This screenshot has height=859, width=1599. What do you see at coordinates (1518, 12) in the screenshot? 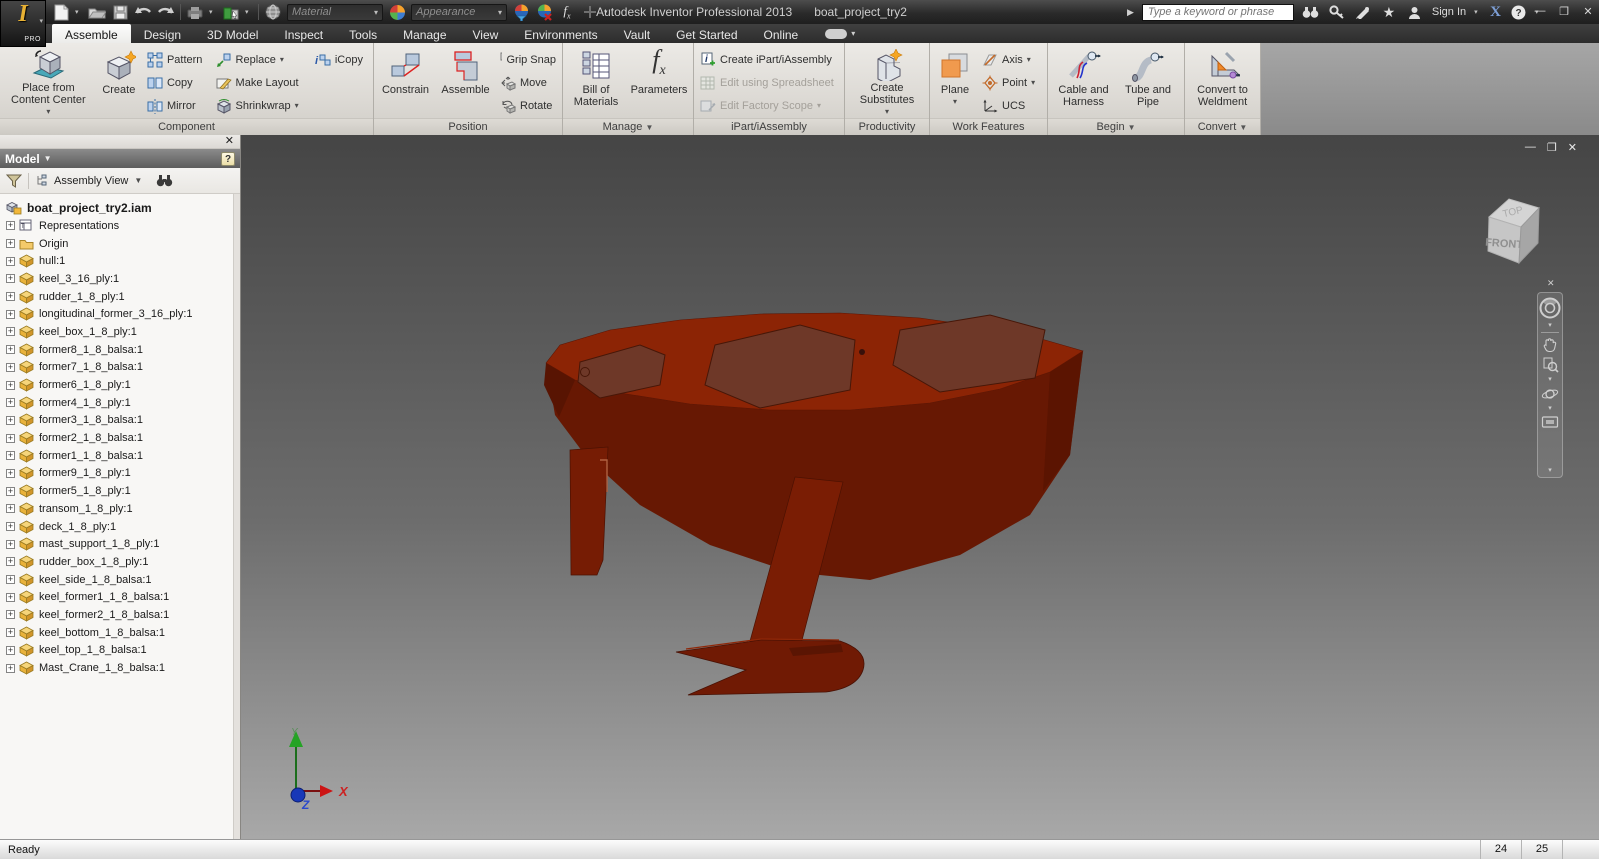
I see `help-icon: ?` at bounding box center [1518, 12].